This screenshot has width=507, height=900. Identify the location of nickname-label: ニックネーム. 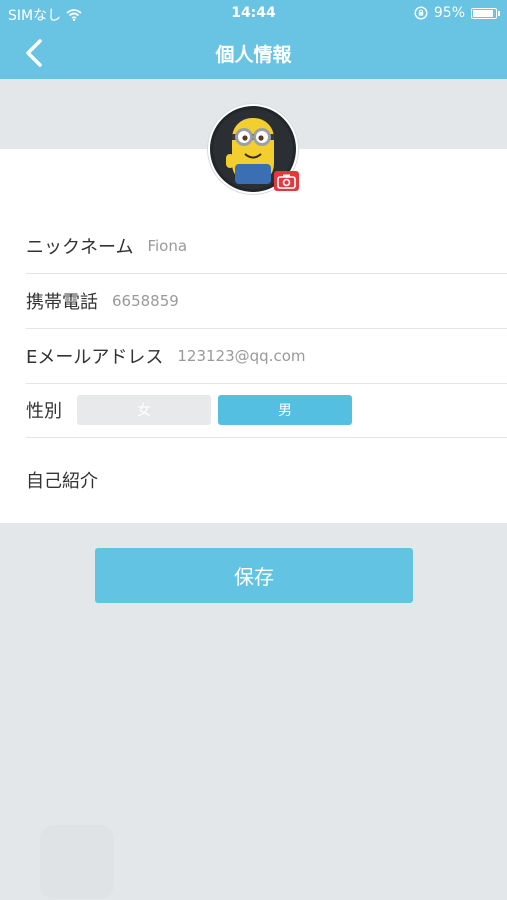
(80, 247).